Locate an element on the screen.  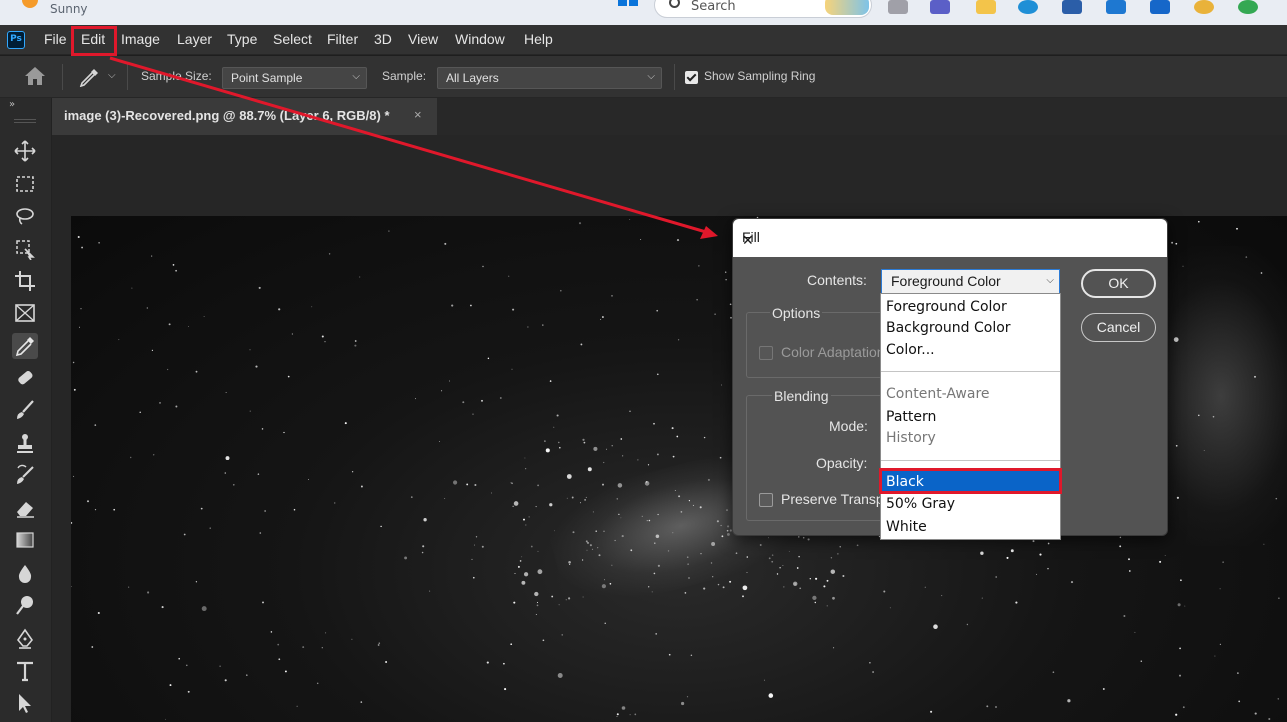
blur-tool-icon is located at coordinates (25, 574).